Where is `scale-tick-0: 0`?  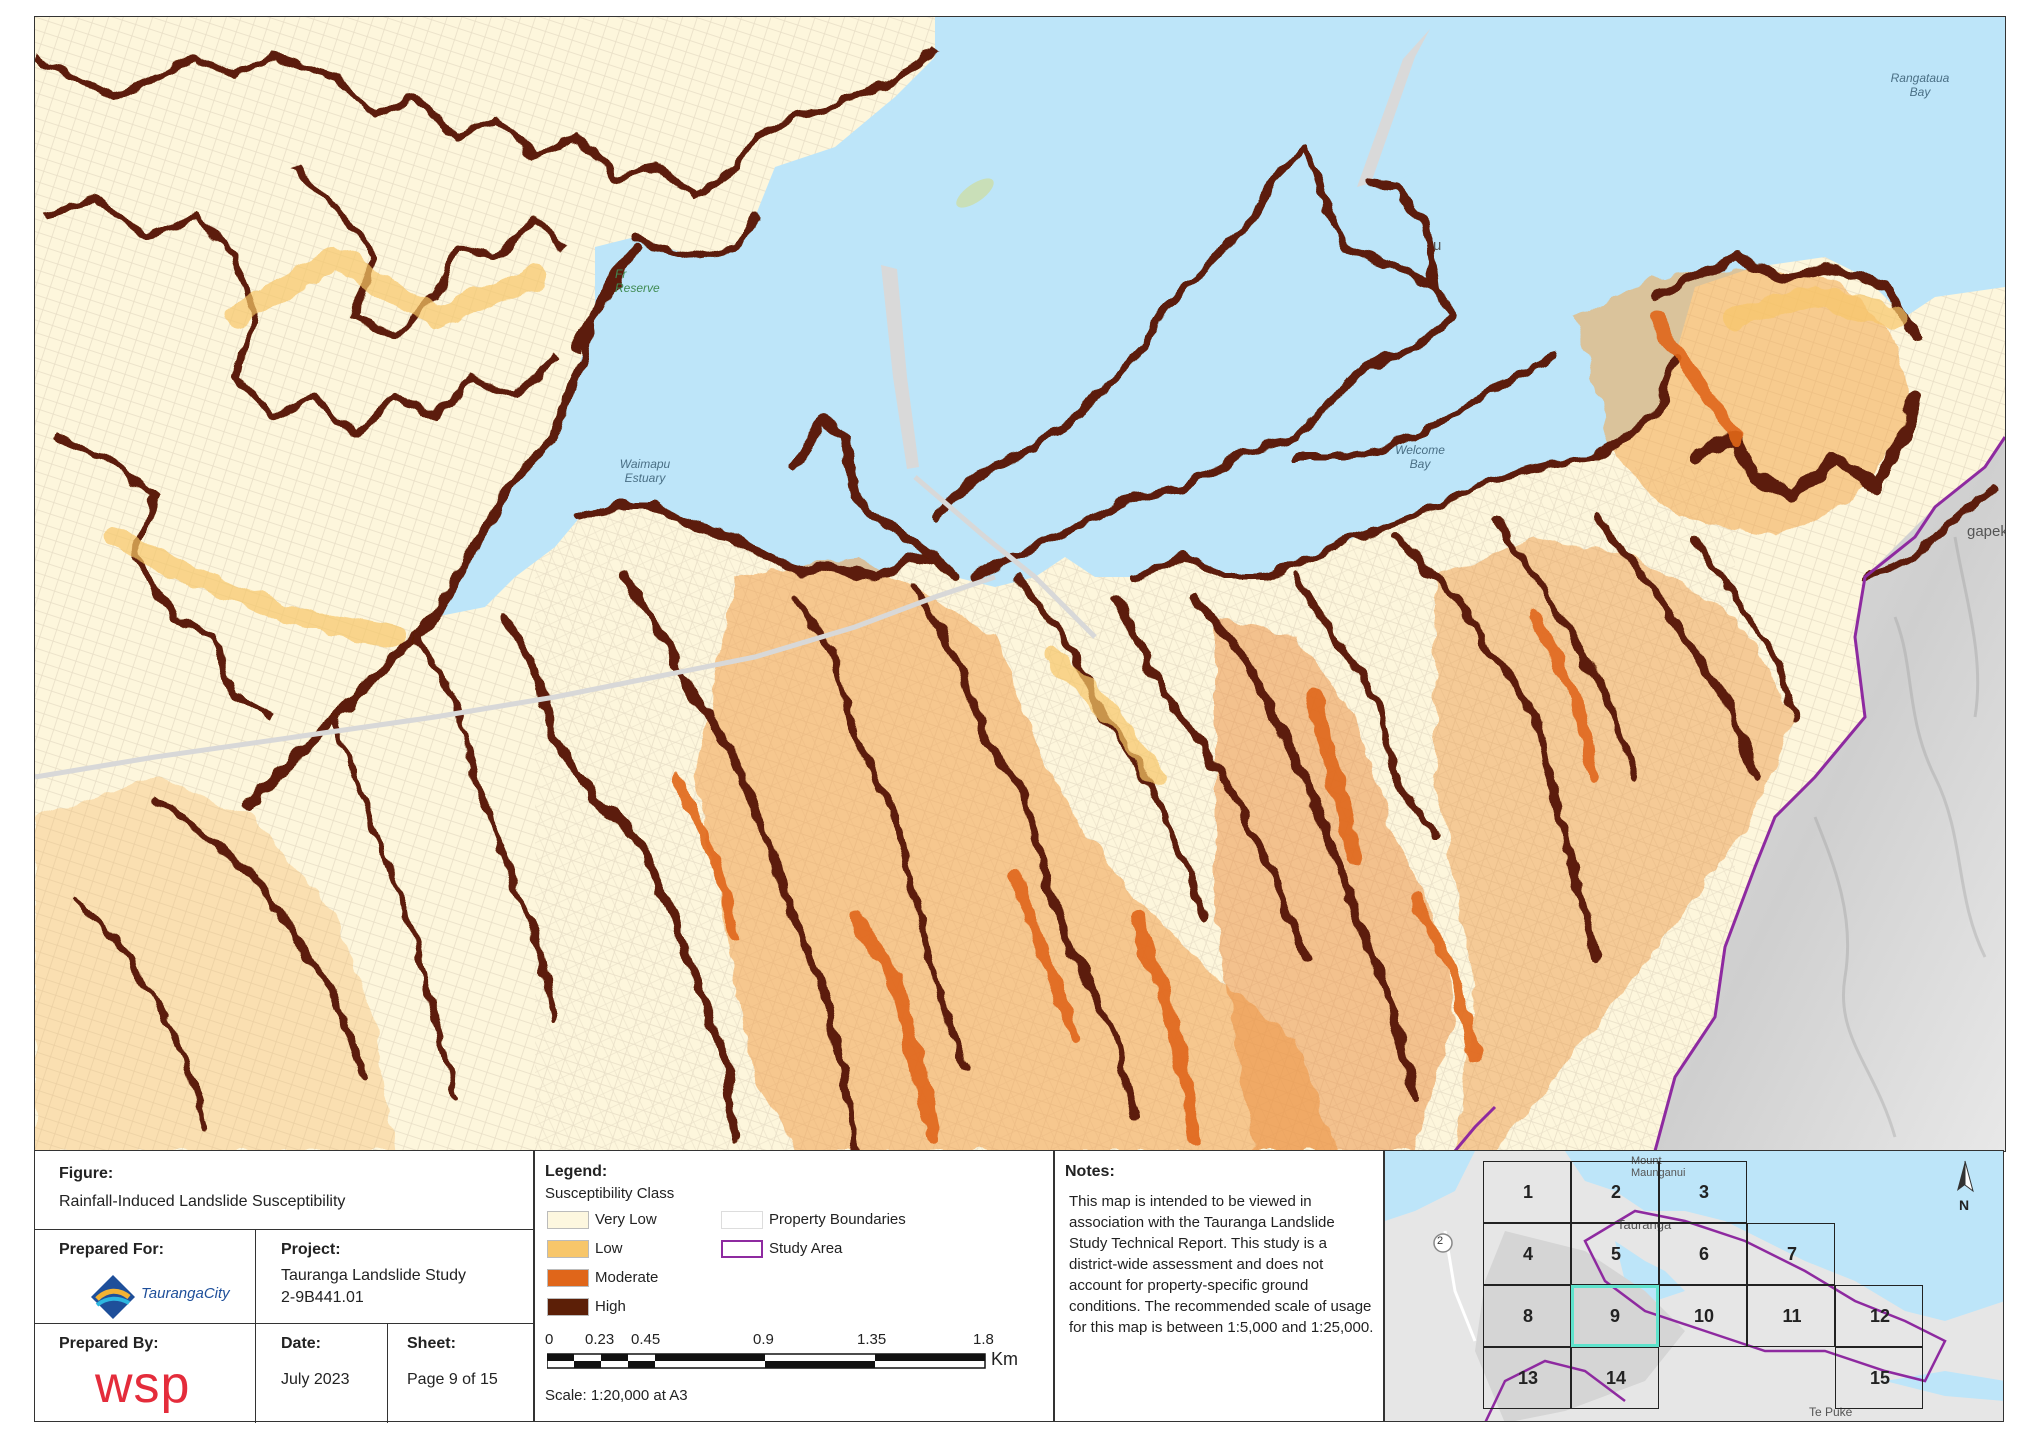
scale-tick-0: 0 is located at coordinates (549, 1339).